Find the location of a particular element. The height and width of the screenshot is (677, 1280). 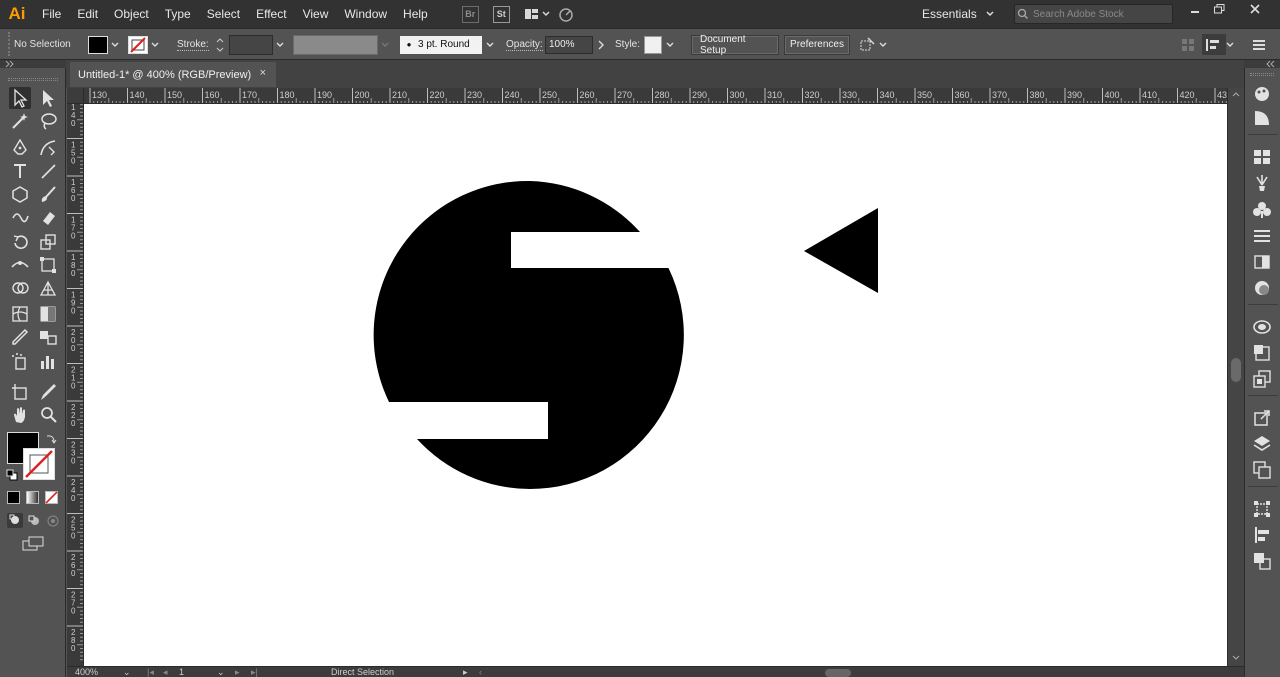

menu-type: Type is located at coordinates (178, 14).